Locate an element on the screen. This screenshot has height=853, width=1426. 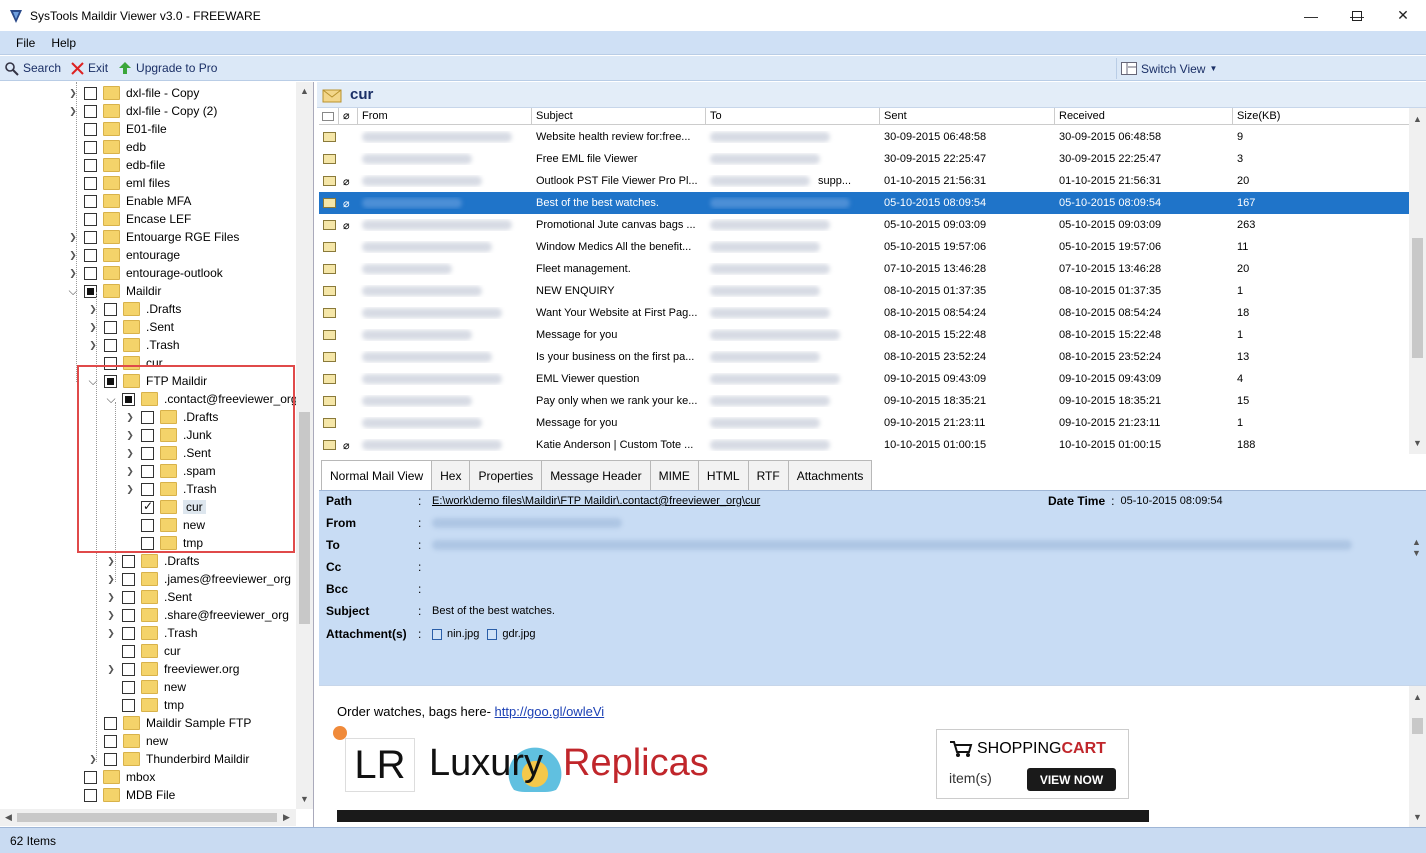
close-button: ✕ is located at coordinates (1403, 15).